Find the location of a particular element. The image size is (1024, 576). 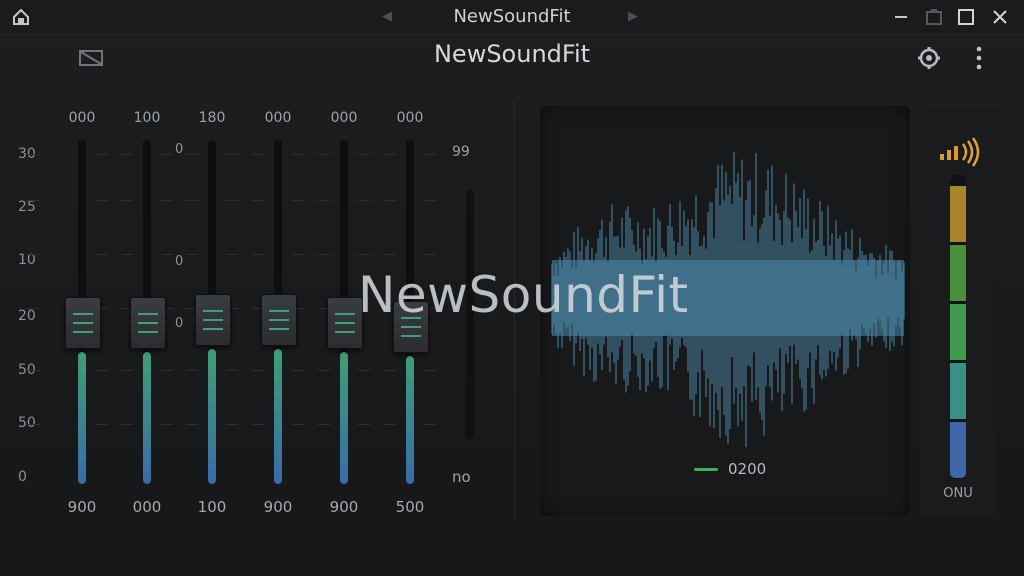

close-button is located at coordinates (1000, 17).